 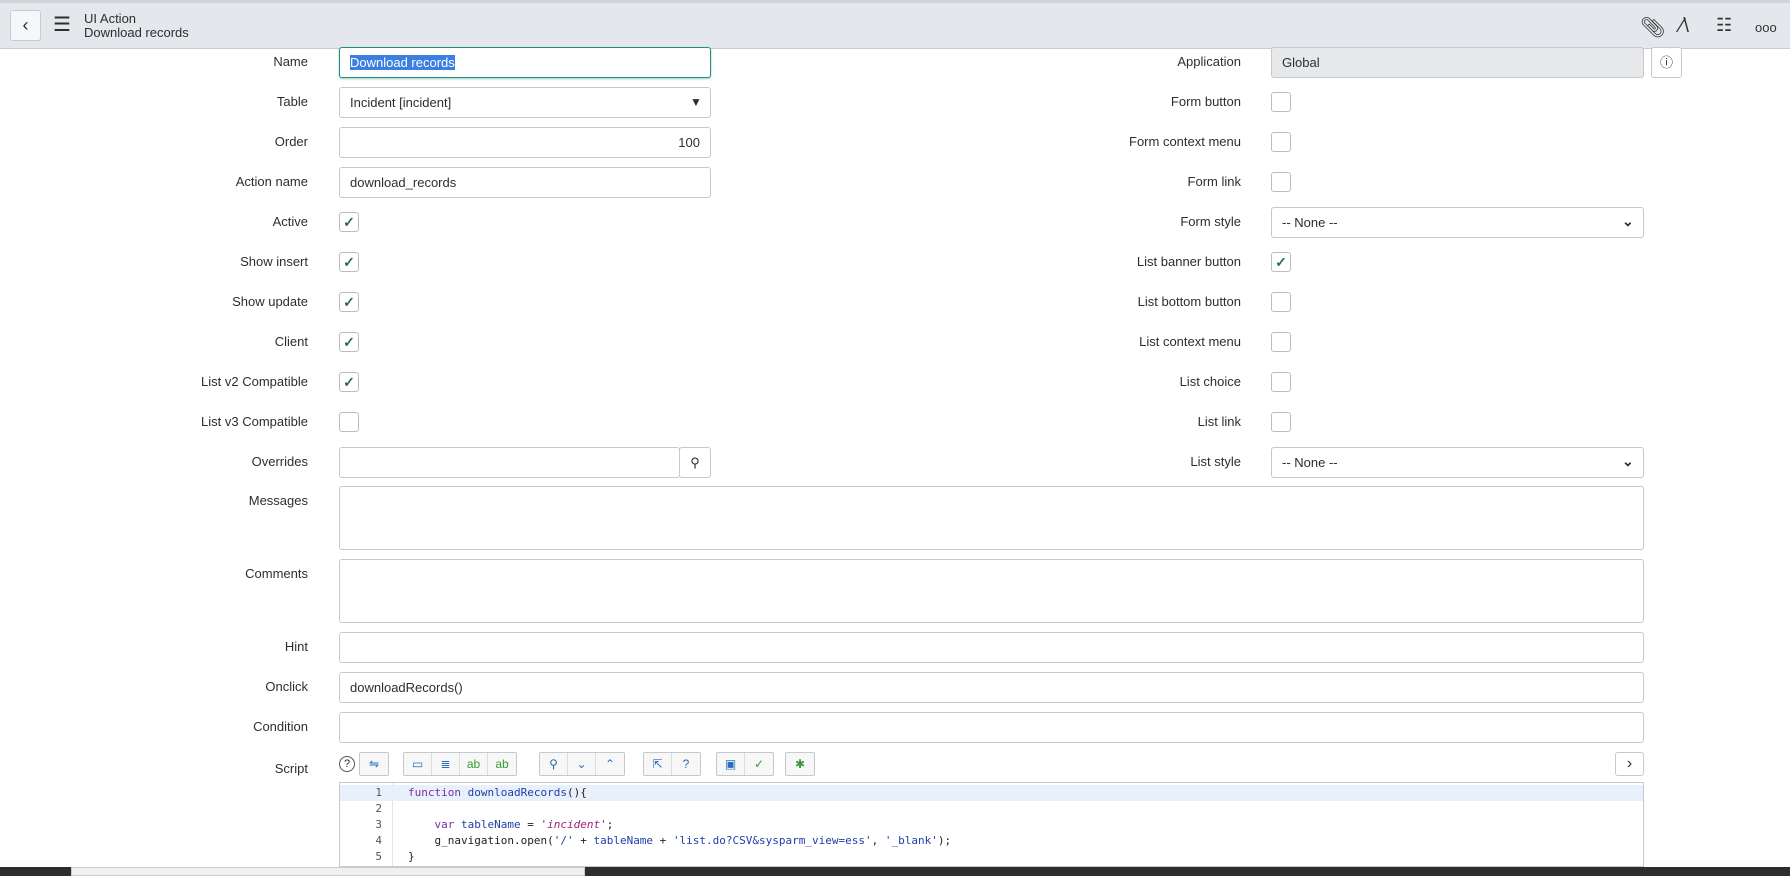 What do you see at coordinates (290, 61) in the screenshot?
I see `name-label: Name` at bounding box center [290, 61].